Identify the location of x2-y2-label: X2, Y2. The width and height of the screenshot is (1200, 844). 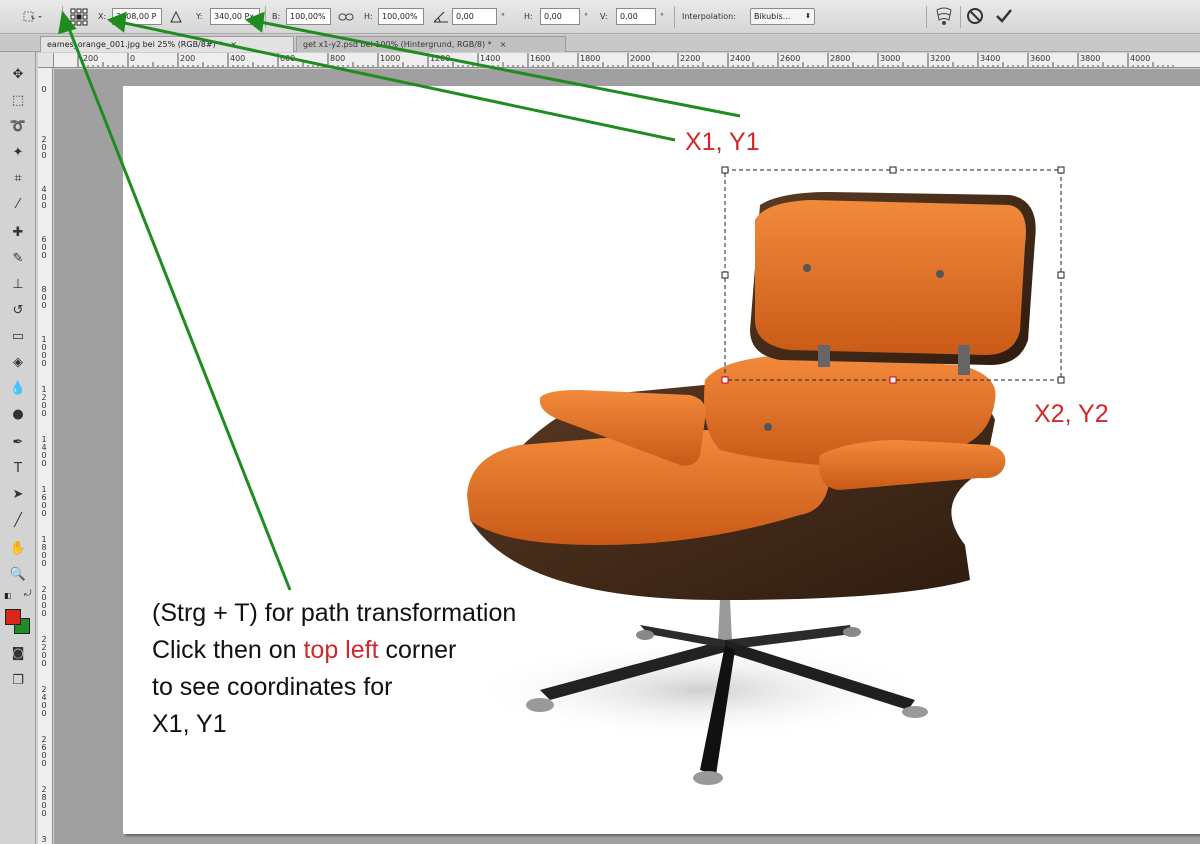
(1071, 414).